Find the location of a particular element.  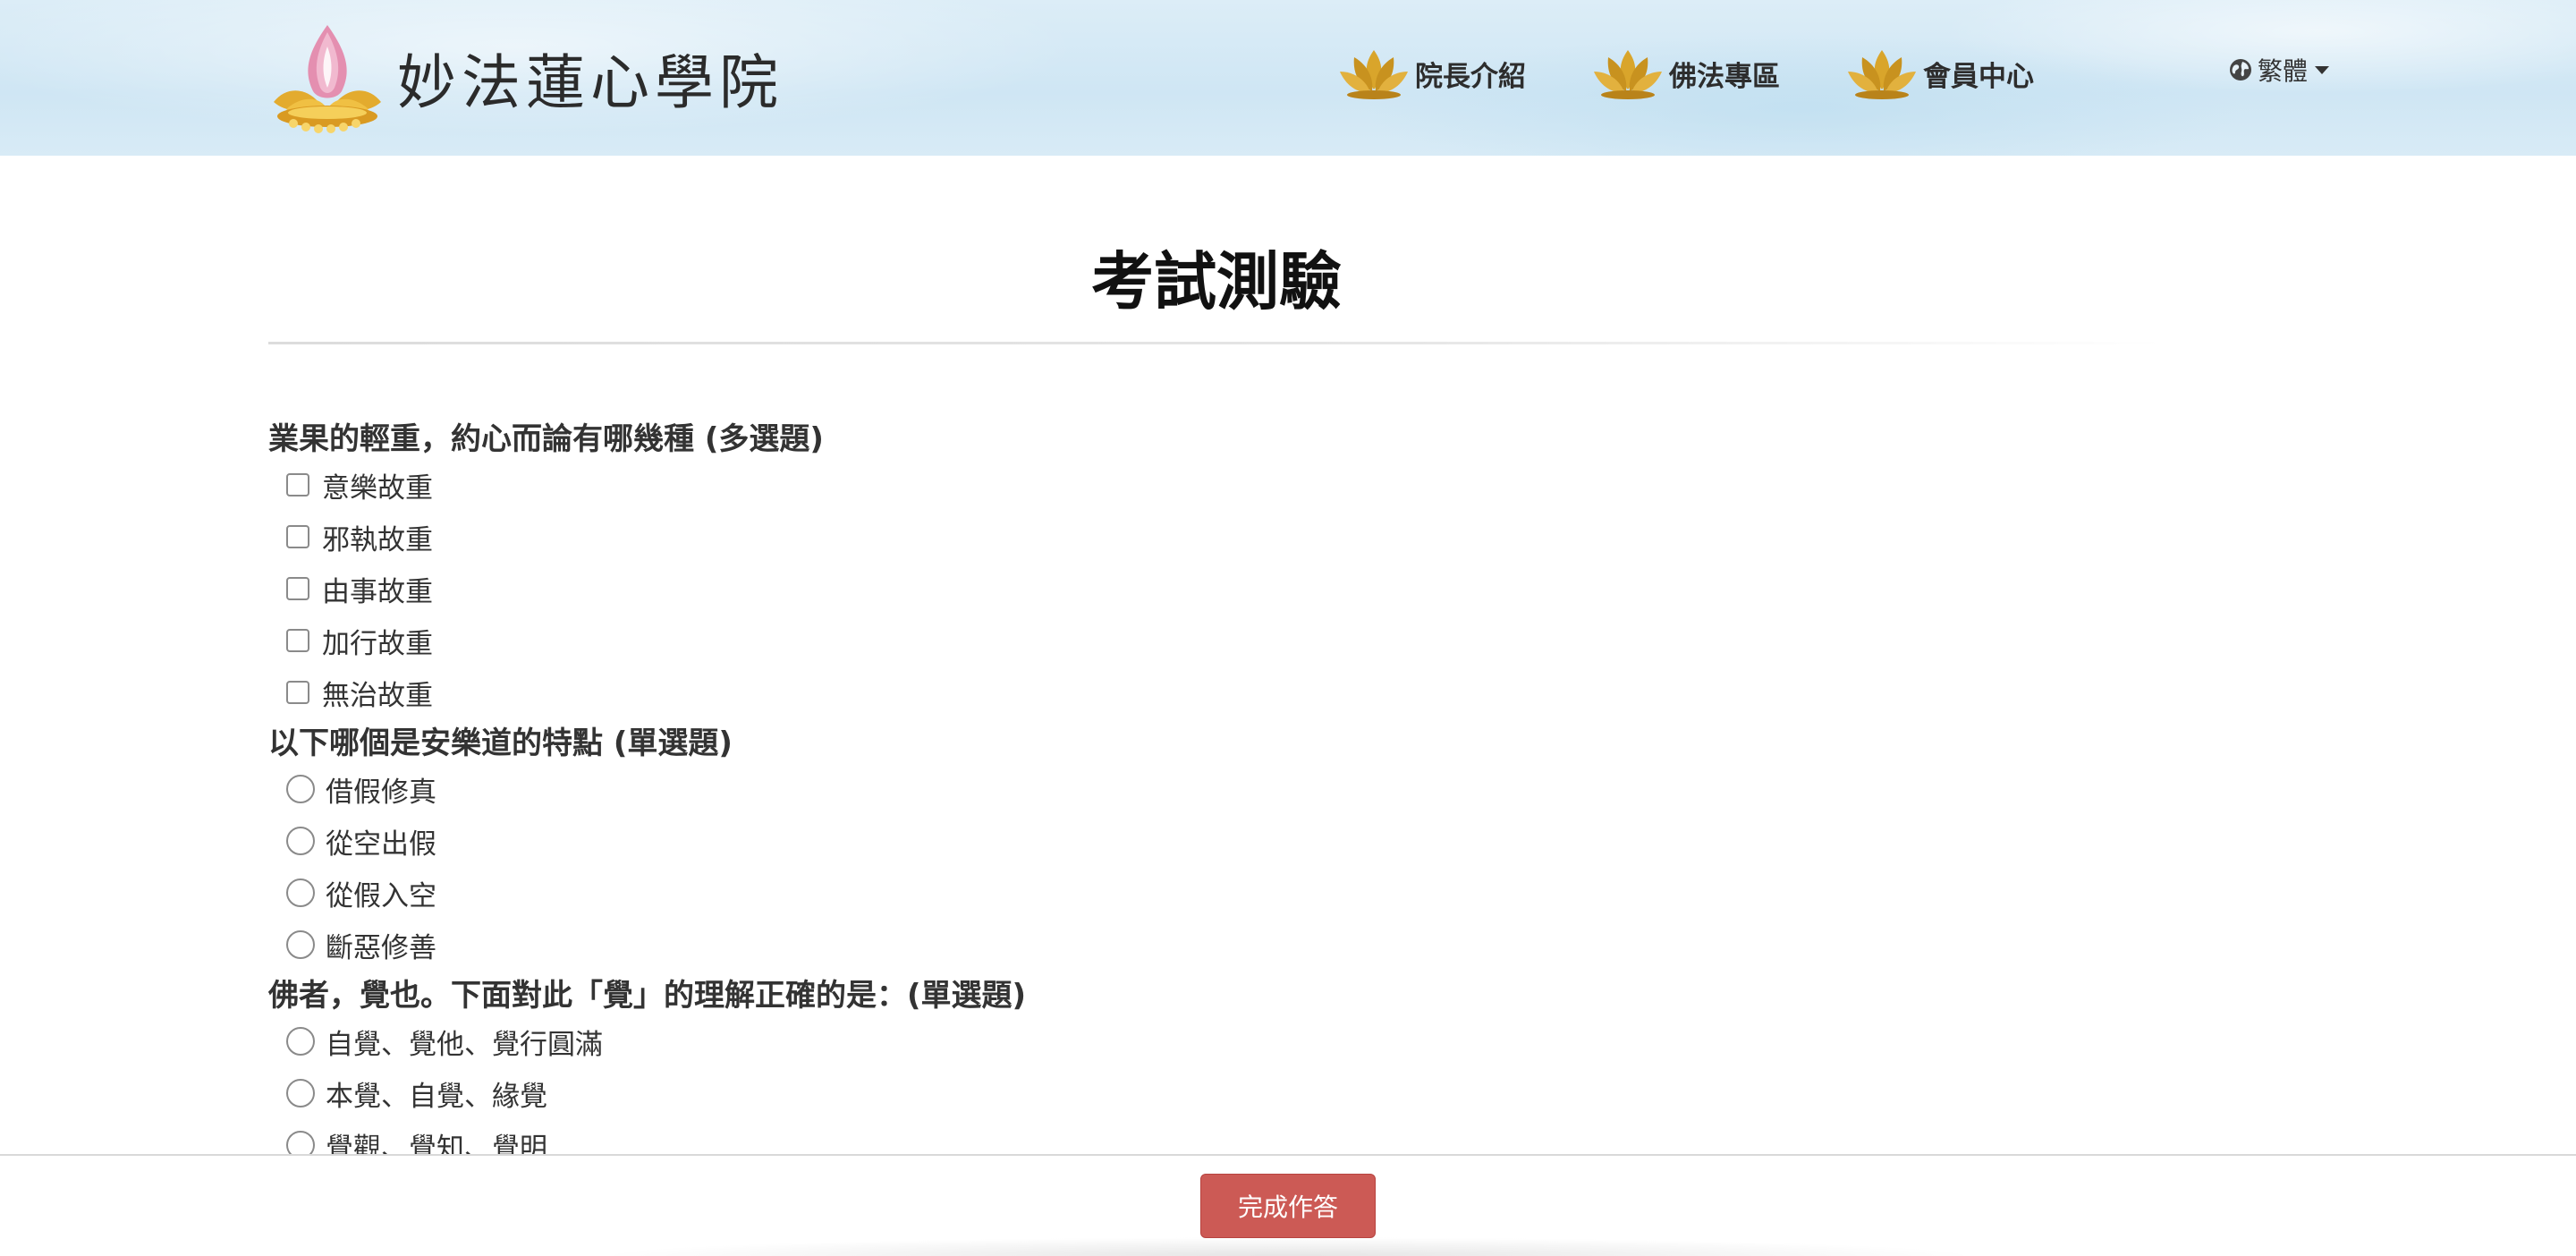

question-text: 佛者，覺也。下面對此「覺」的理解正確的是：(單選題) is located at coordinates (647, 996).